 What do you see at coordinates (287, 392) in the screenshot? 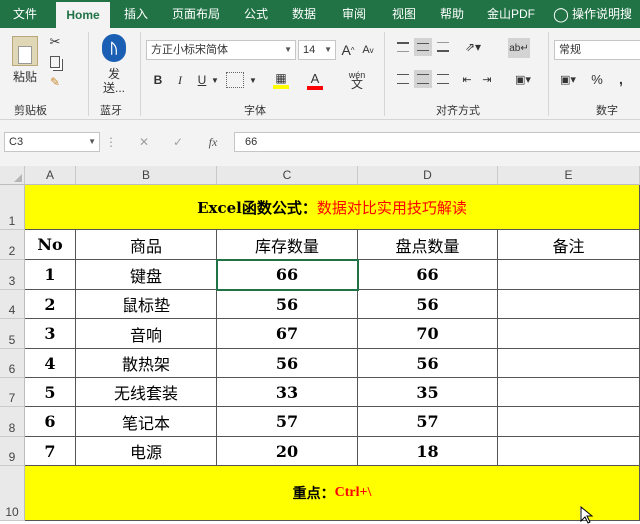
I see `data-cell-stock: 33` at bounding box center [287, 392].